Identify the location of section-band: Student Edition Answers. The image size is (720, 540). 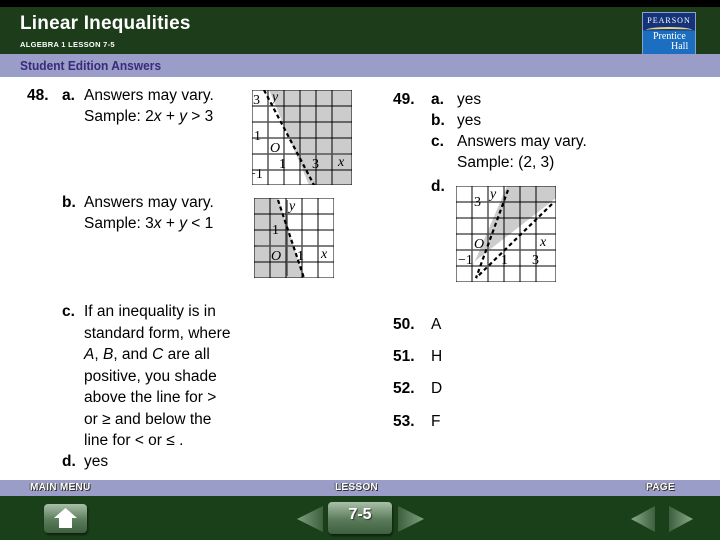
(360, 65).